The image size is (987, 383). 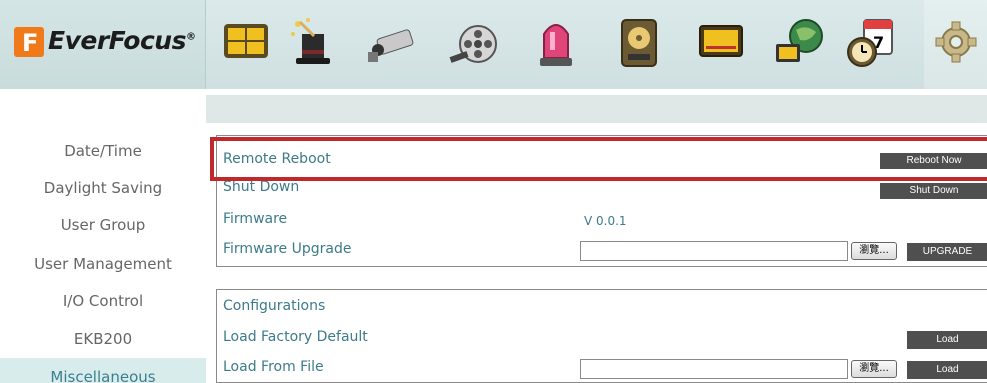 I want to click on firmware-row: Firmware V 0.0.1, so click(x=602, y=221).